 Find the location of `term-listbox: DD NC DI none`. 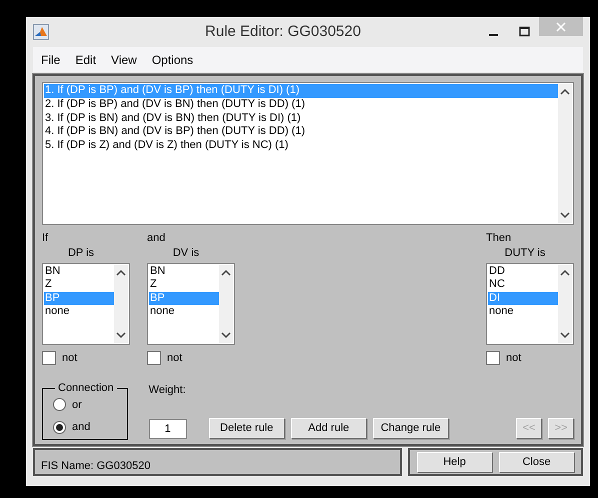

term-listbox: DD NC DI none is located at coordinates (530, 303).